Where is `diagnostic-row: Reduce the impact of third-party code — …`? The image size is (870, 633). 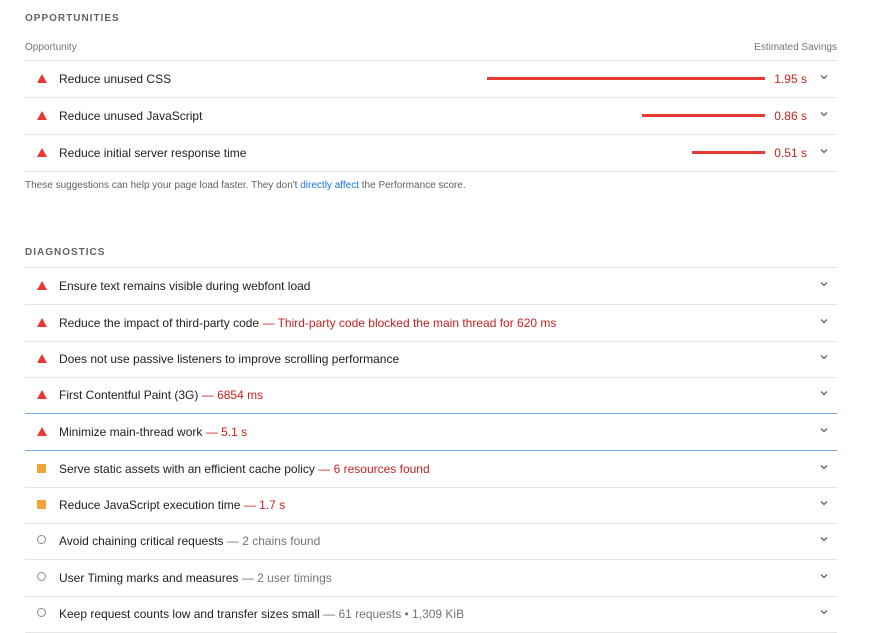
diagnostic-row: Reduce the impact of third-party code — … is located at coordinates (431, 323).